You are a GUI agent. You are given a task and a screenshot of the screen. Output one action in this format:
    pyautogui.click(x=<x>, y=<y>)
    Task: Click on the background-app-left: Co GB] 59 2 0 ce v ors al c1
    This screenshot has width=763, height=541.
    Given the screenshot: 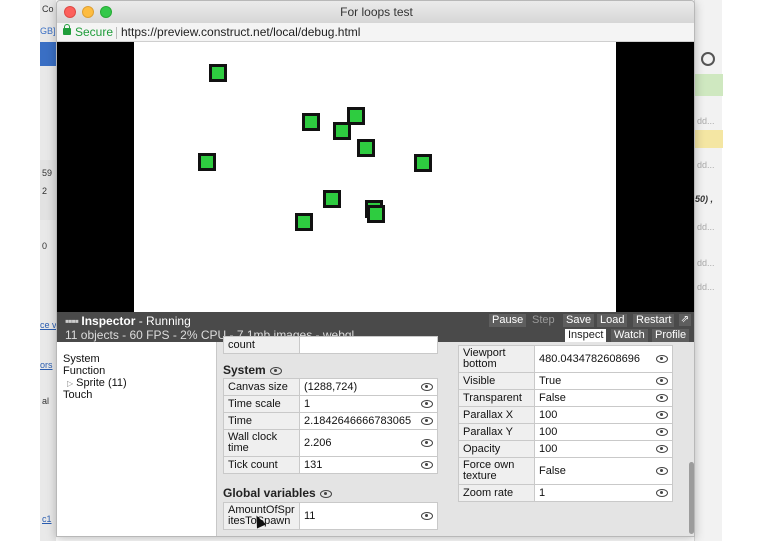 What is the action you would take?
    pyautogui.click(x=48, y=270)
    